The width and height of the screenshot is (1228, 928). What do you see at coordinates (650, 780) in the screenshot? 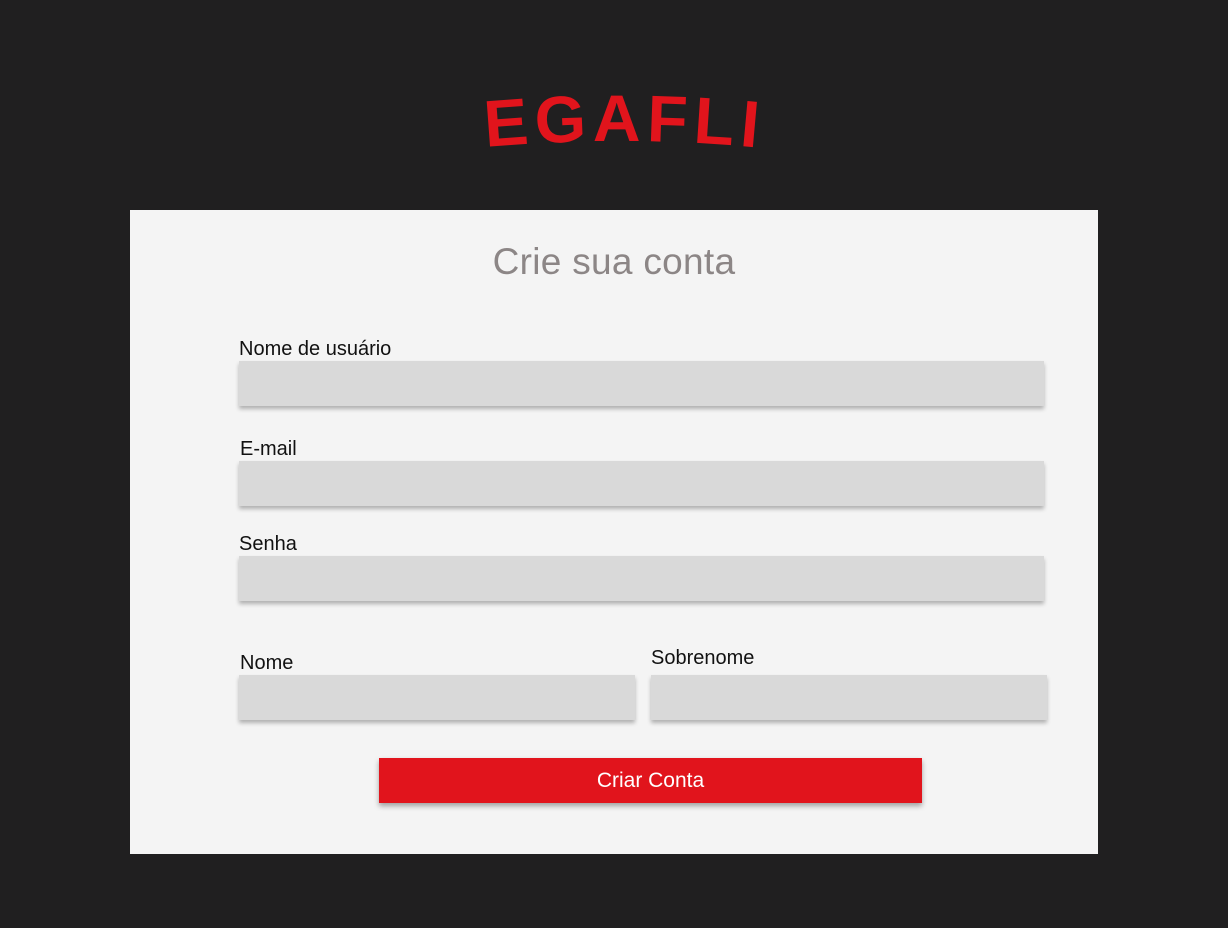
I see `create-account-button: Criar Conta` at bounding box center [650, 780].